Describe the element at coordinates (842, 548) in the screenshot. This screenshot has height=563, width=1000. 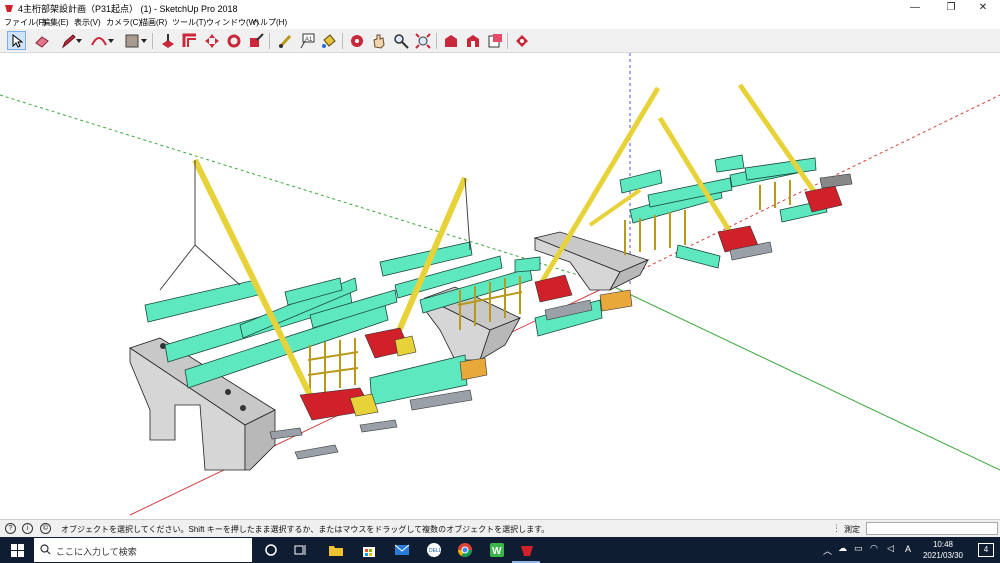
I see `cloud-icon: ☁` at that location.